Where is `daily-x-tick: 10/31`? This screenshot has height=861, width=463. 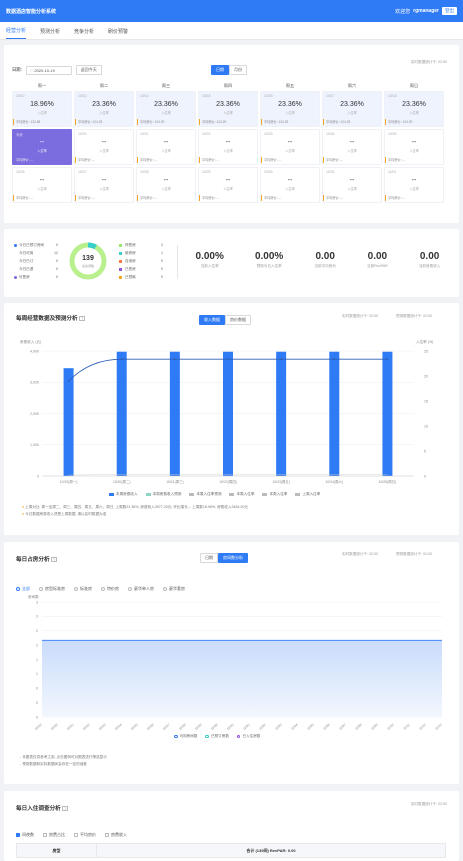
daily-x-tick: 10/31 is located at coordinates (230, 727).